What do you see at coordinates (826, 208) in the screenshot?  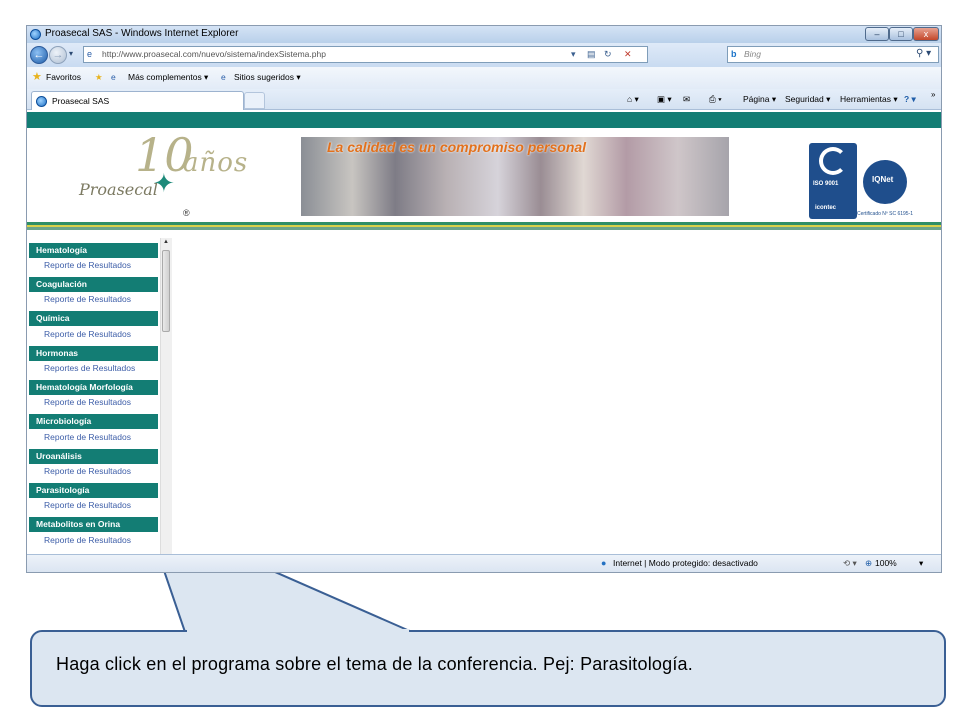 I see `icontec-label: icontec` at bounding box center [826, 208].